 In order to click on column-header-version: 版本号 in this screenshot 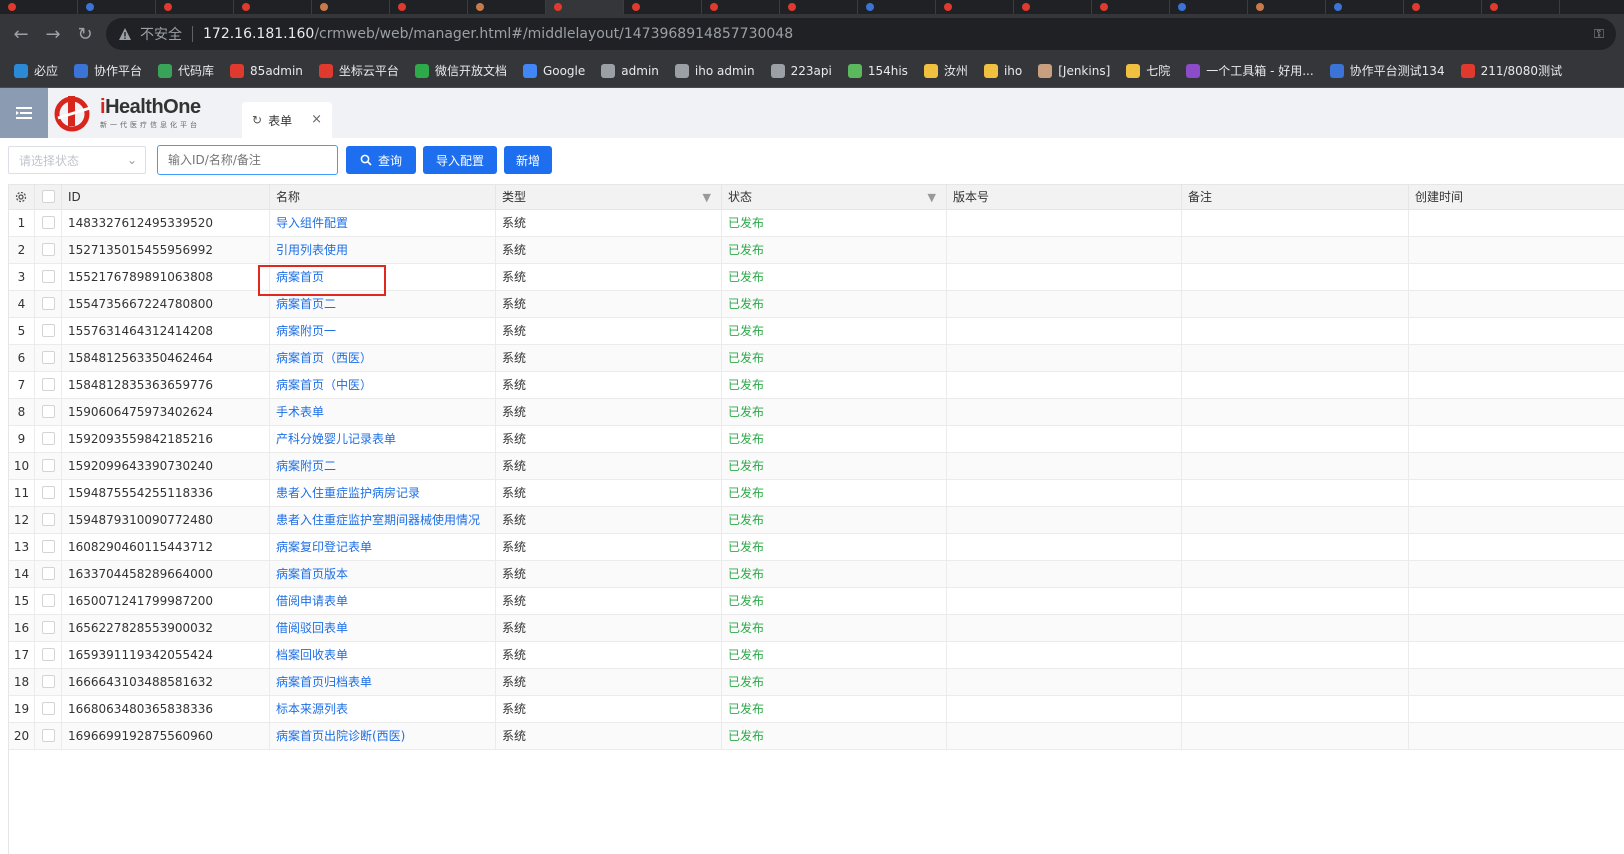, I will do `click(1064, 197)`.